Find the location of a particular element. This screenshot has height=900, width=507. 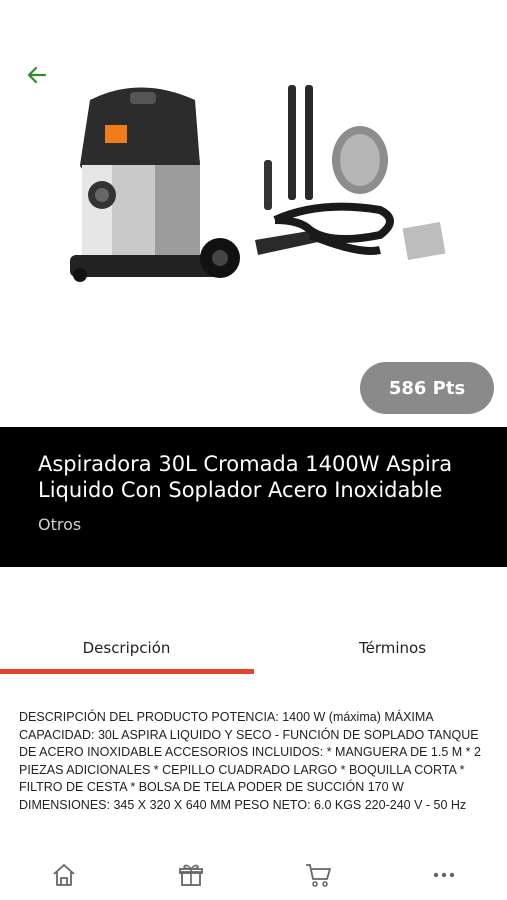

nav-gift-button is located at coordinates (191, 875).